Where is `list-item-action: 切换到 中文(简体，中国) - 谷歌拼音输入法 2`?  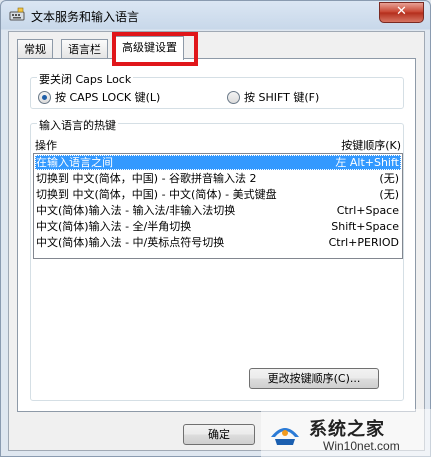
list-item-action: 切换到 中文(简体，中国) - 谷歌拼音输入法 2 is located at coordinates (146, 178).